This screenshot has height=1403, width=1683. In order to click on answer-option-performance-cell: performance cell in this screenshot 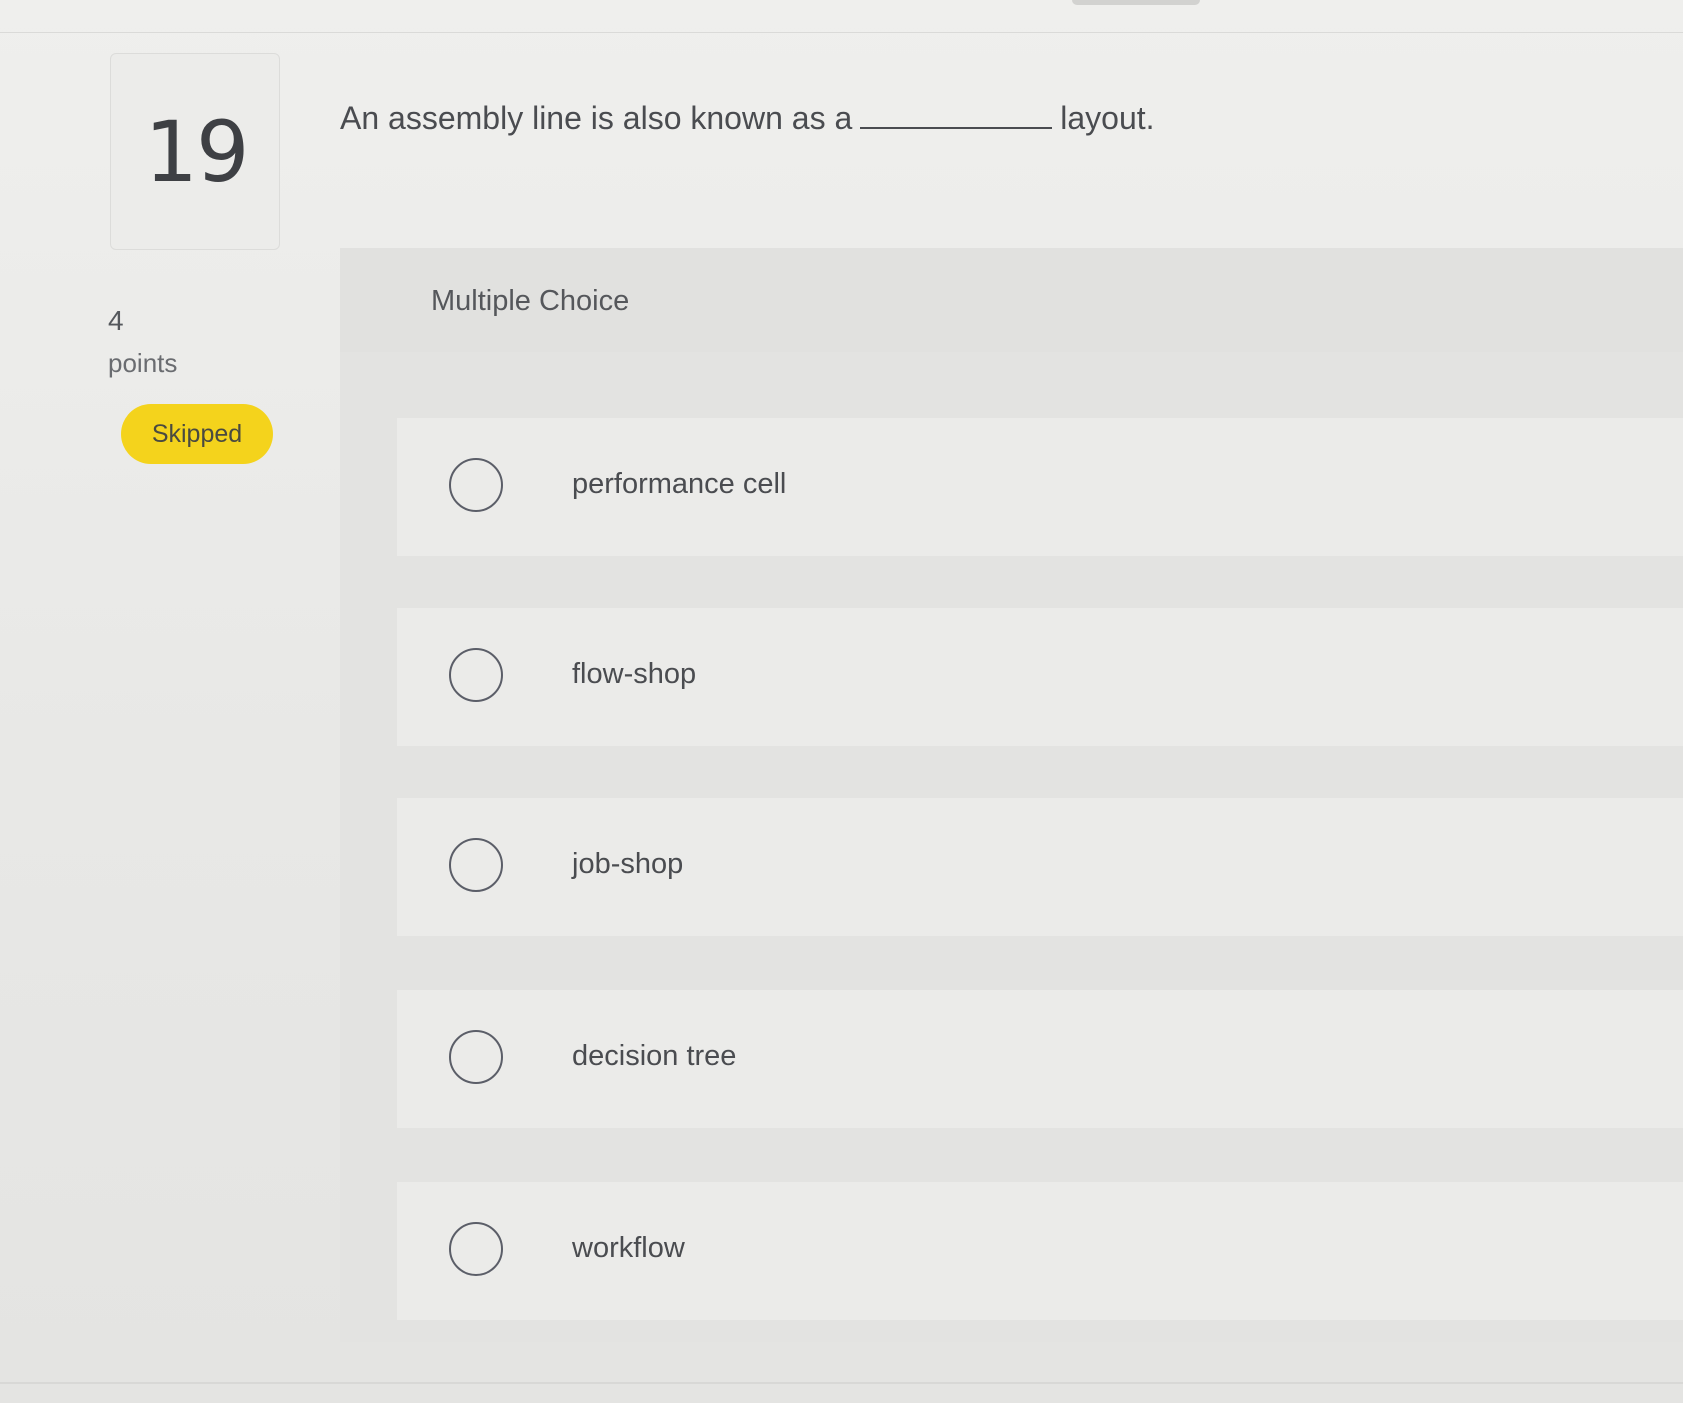, I will do `click(1040, 487)`.